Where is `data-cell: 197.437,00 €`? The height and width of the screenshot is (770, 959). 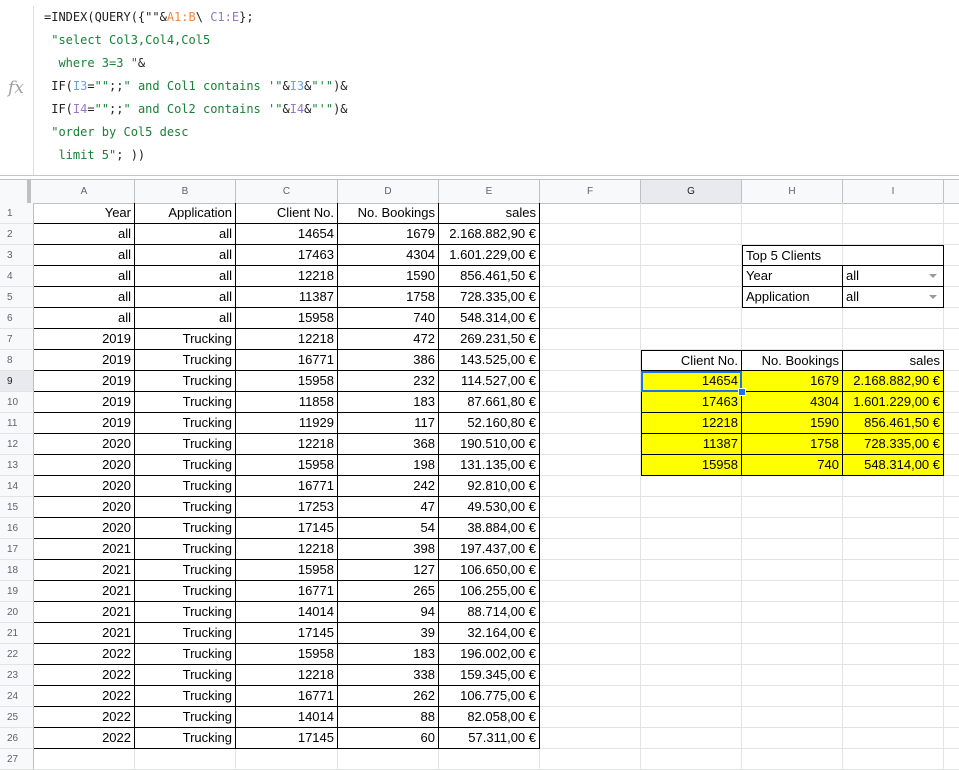 data-cell: 197.437,00 € is located at coordinates (489, 549).